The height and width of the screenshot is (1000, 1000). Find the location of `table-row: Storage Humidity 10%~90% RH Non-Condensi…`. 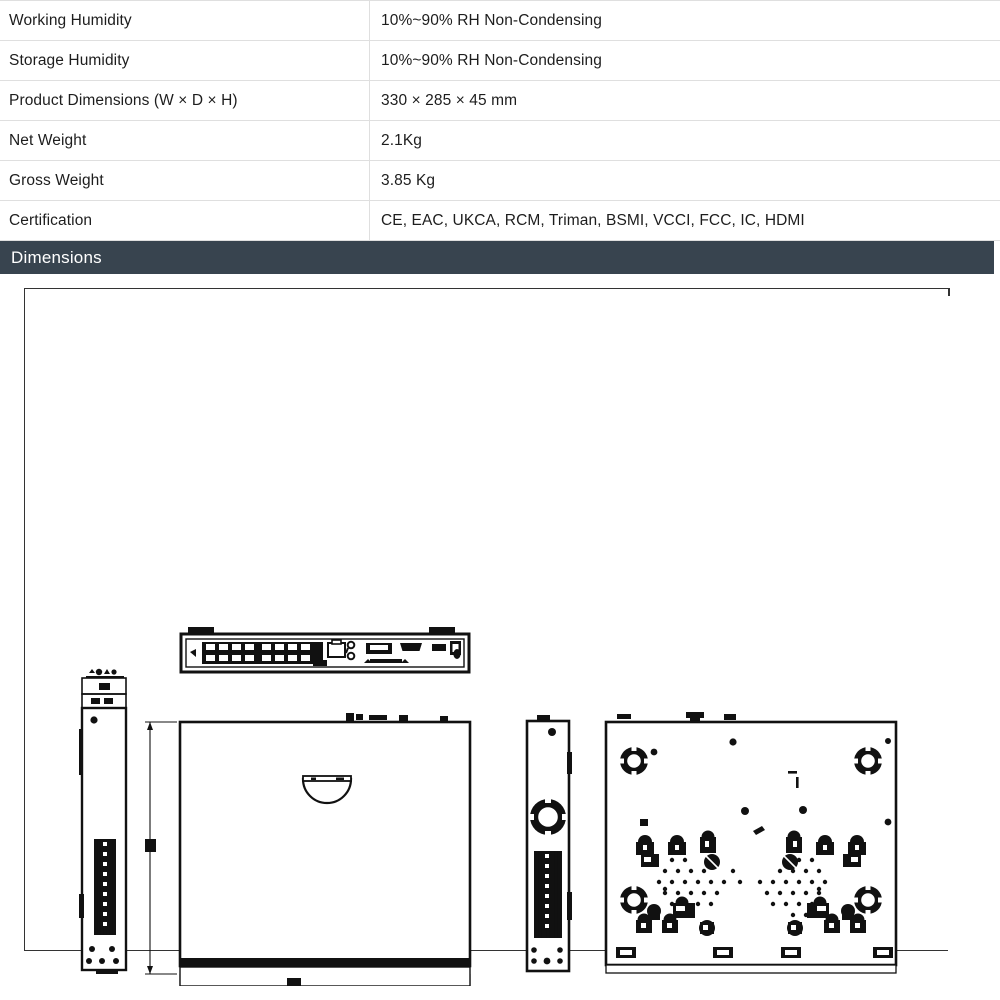

table-row: Storage Humidity 10%~90% RH Non-Condensi… is located at coordinates (500, 60).